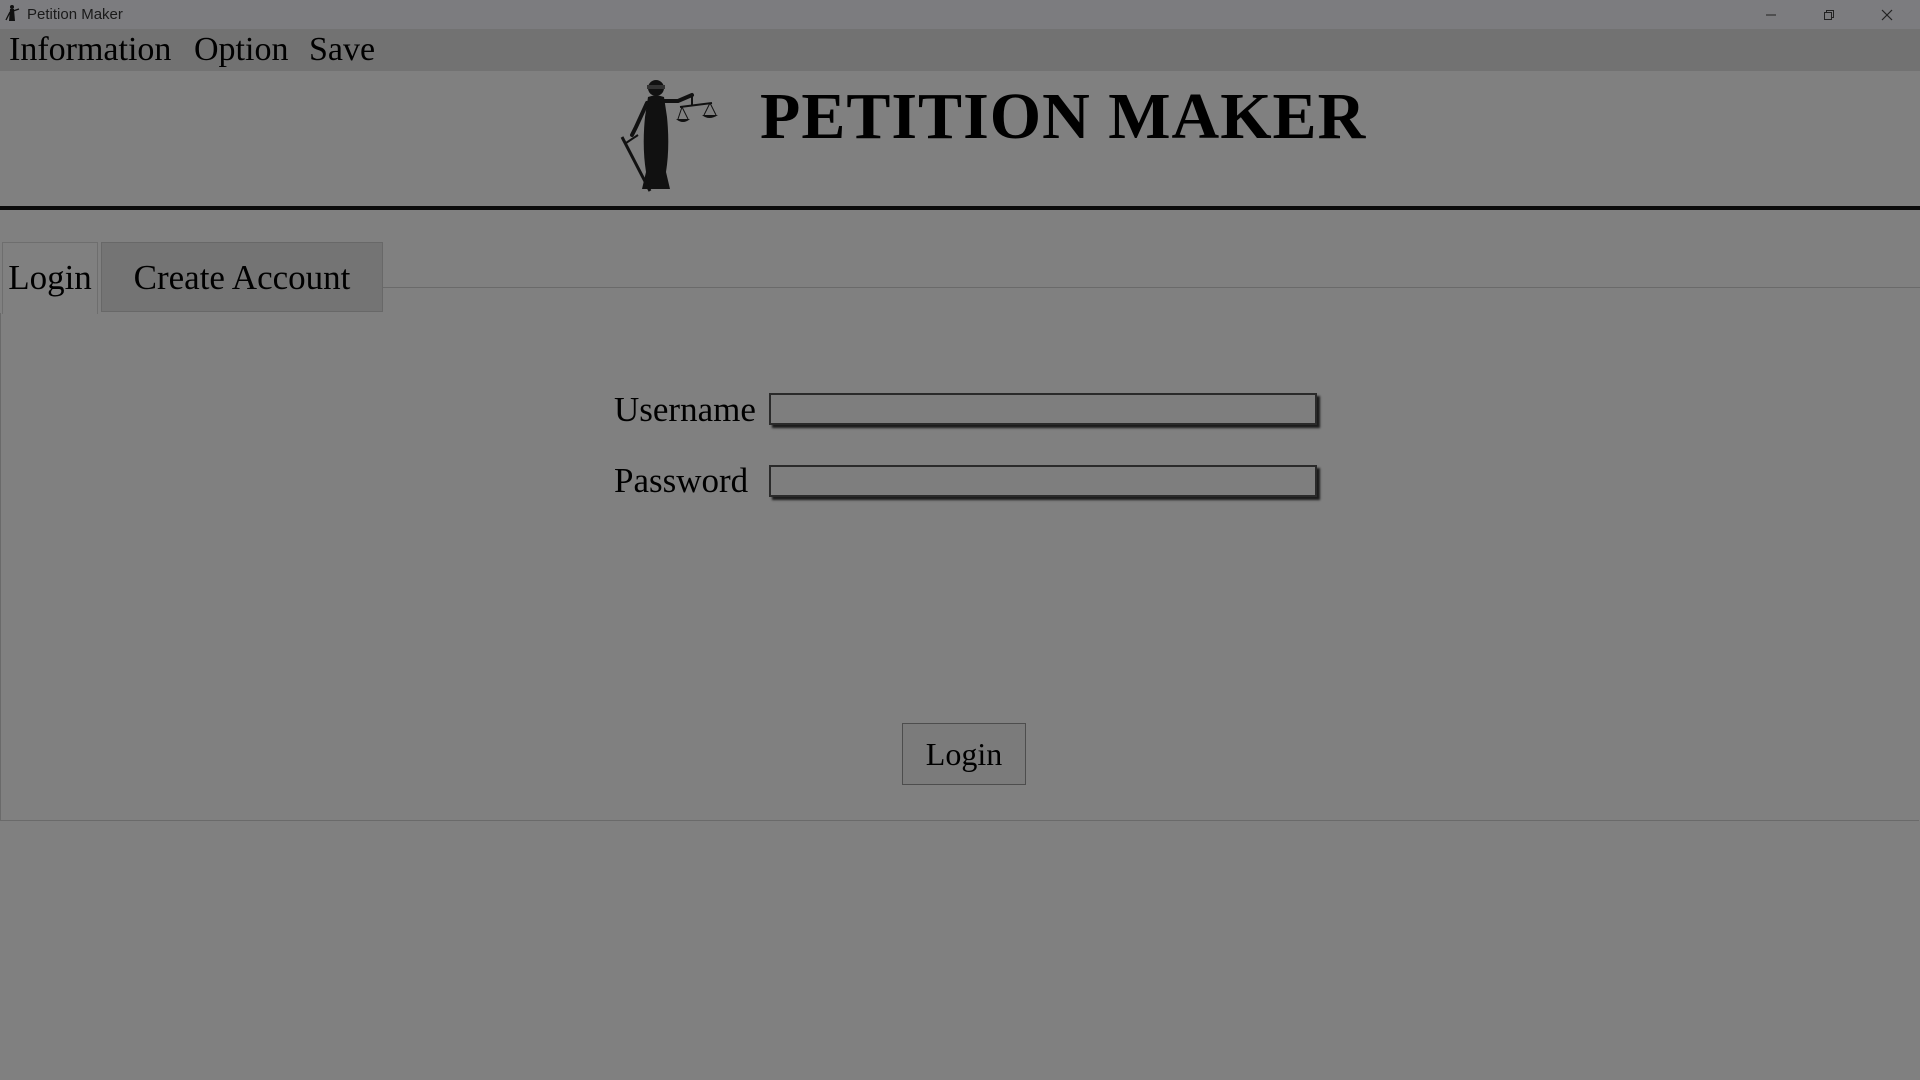 The height and width of the screenshot is (1080, 1920). I want to click on username-label: Username, so click(685, 409).